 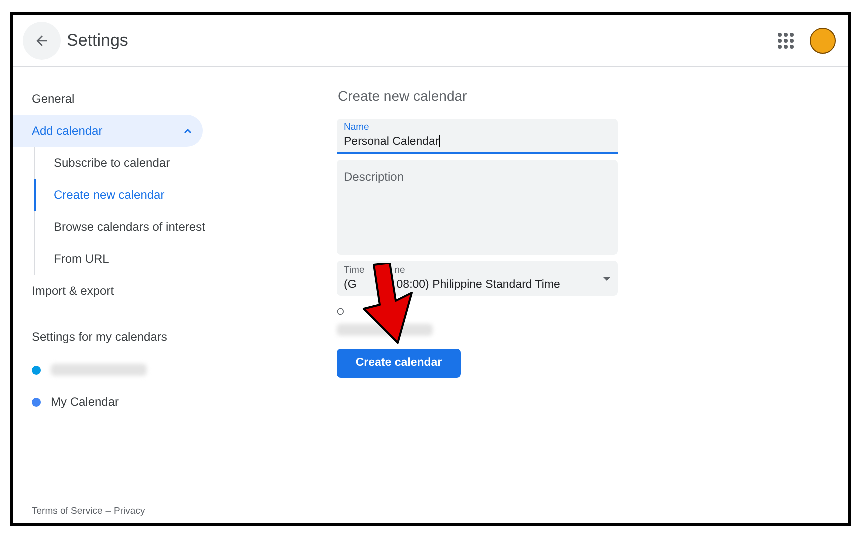 What do you see at coordinates (179, 163) in the screenshot?
I see `sidebar-item: Subscribe to calendar` at bounding box center [179, 163].